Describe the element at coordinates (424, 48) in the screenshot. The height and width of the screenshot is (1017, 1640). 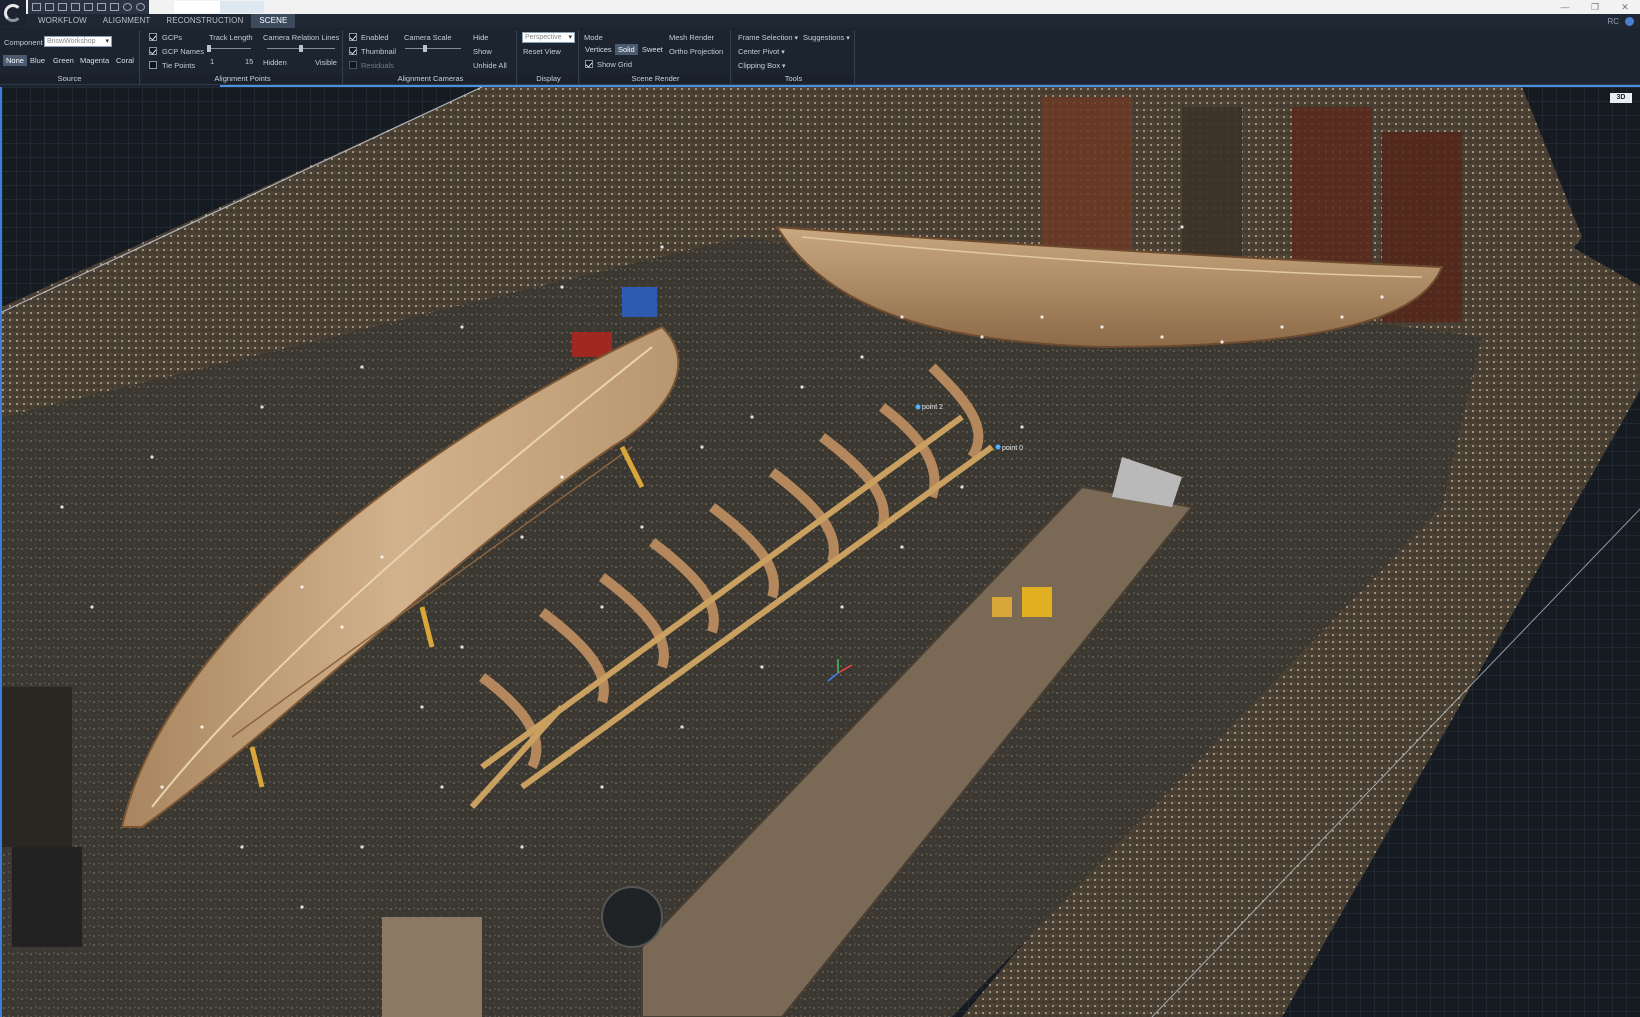
I see `camera-scale-thumb` at that location.